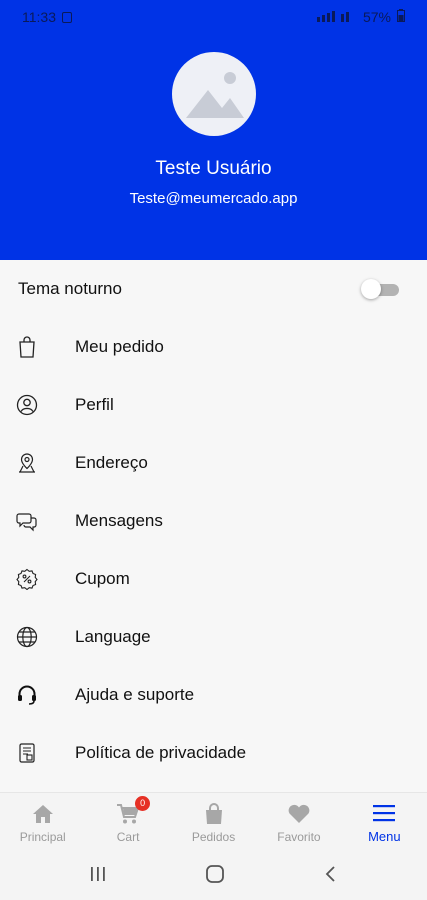  I want to click on nav-label: Cart, so click(128, 836).